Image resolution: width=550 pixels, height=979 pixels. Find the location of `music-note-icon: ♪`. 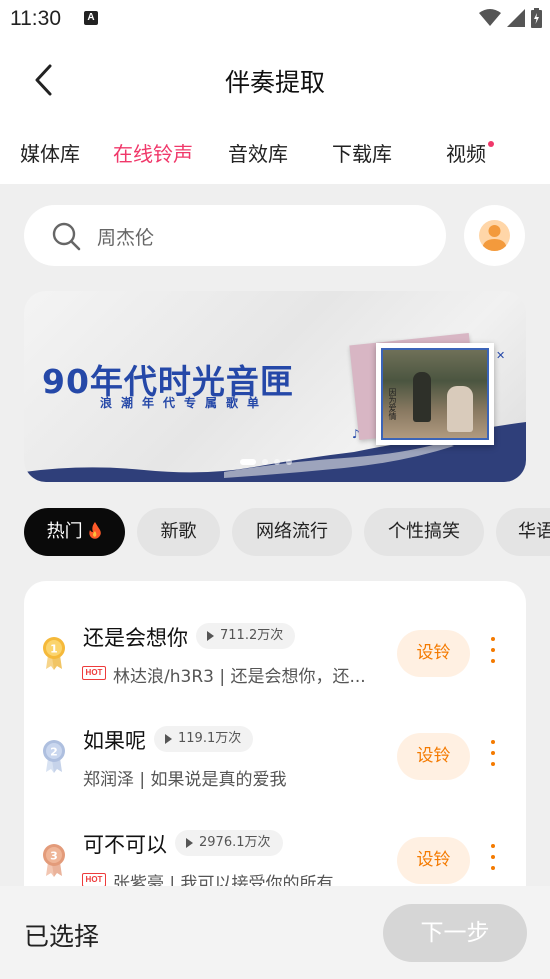

music-note-icon: ♪ is located at coordinates (356, 434).